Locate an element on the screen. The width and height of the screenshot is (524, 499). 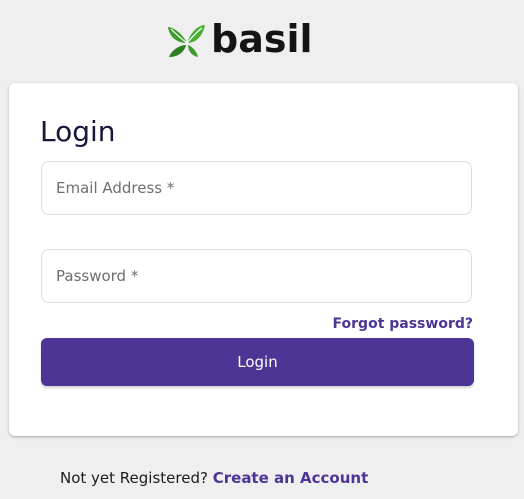
brand-name: basil is located at coordinates (262, 39).